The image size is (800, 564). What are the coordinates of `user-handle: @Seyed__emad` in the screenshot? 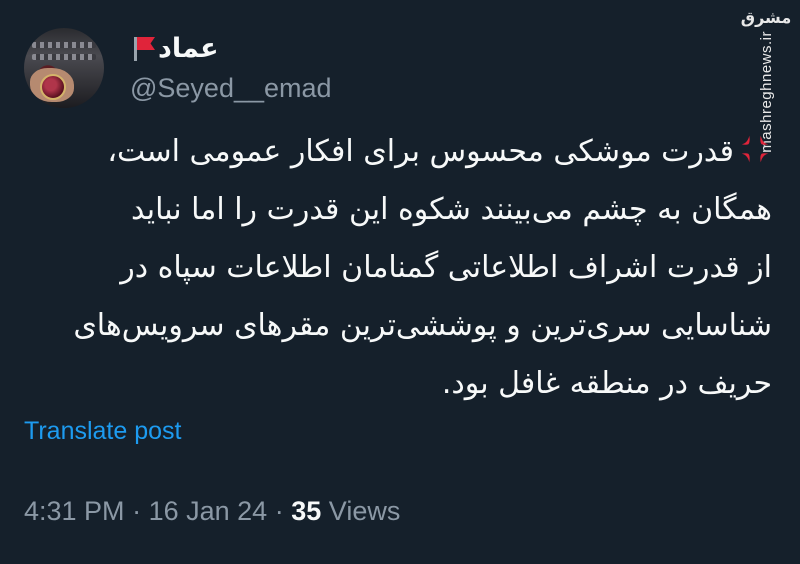 It's located at (231, 88).